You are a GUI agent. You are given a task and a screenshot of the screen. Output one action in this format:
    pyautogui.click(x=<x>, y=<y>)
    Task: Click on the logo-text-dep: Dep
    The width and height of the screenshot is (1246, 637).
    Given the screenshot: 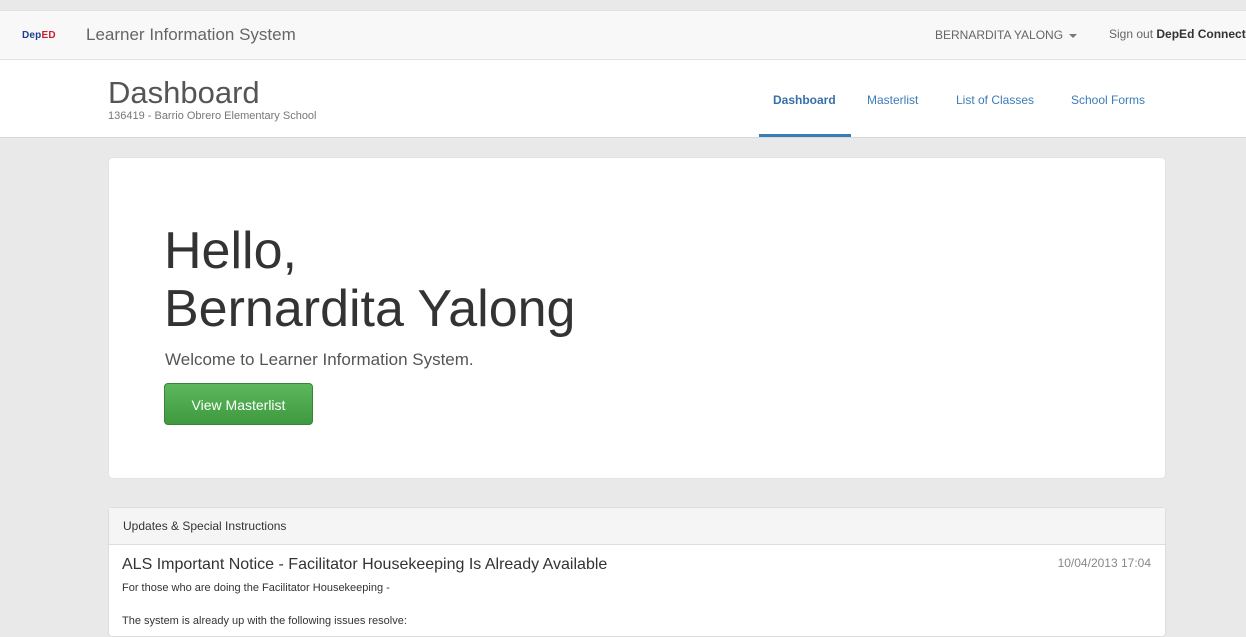 What is the action you would take?
    pyautogui.click(x=32, y=35)
    